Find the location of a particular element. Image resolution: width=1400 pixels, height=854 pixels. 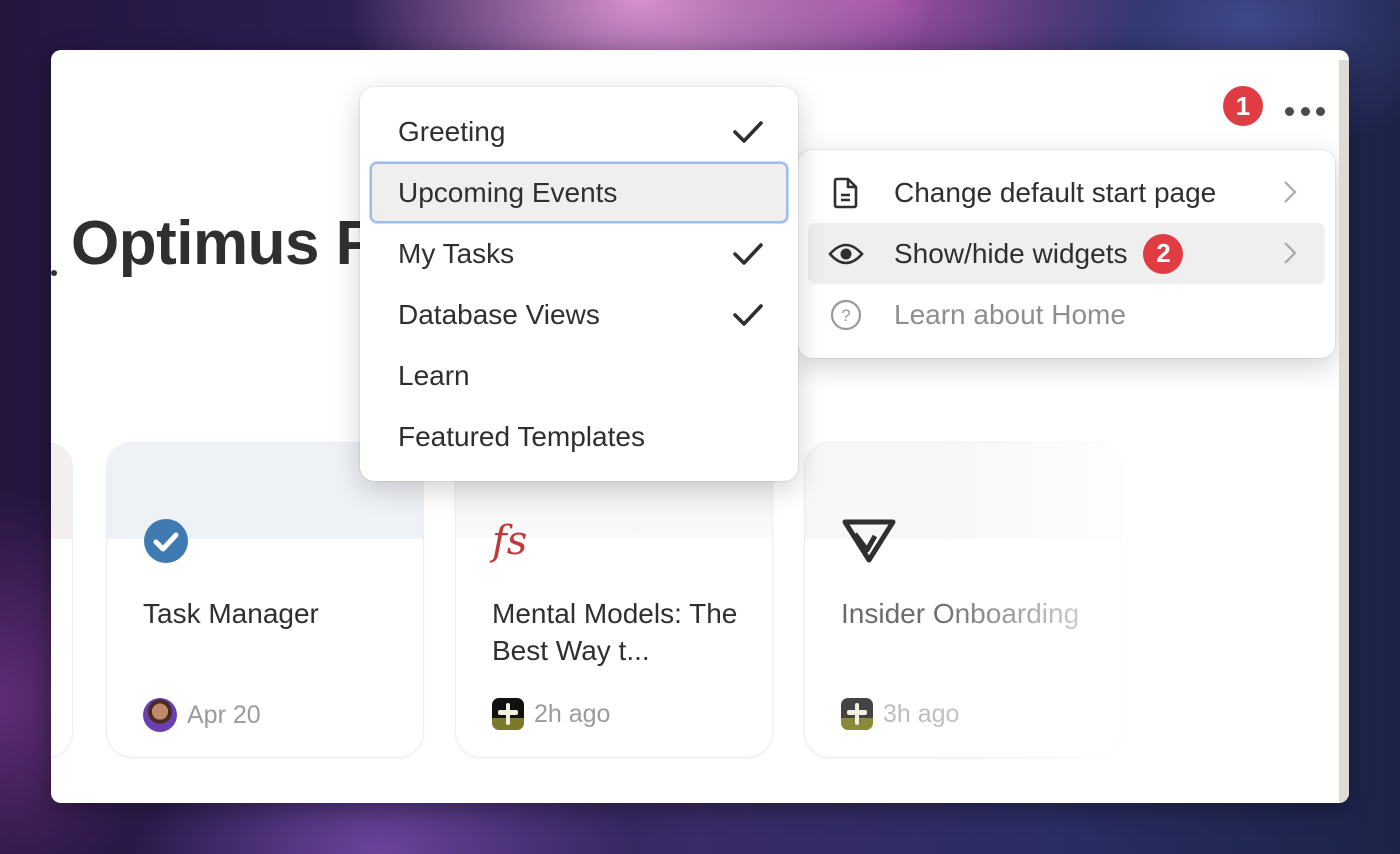

more-options-button is located at coordinates (1305, 111).